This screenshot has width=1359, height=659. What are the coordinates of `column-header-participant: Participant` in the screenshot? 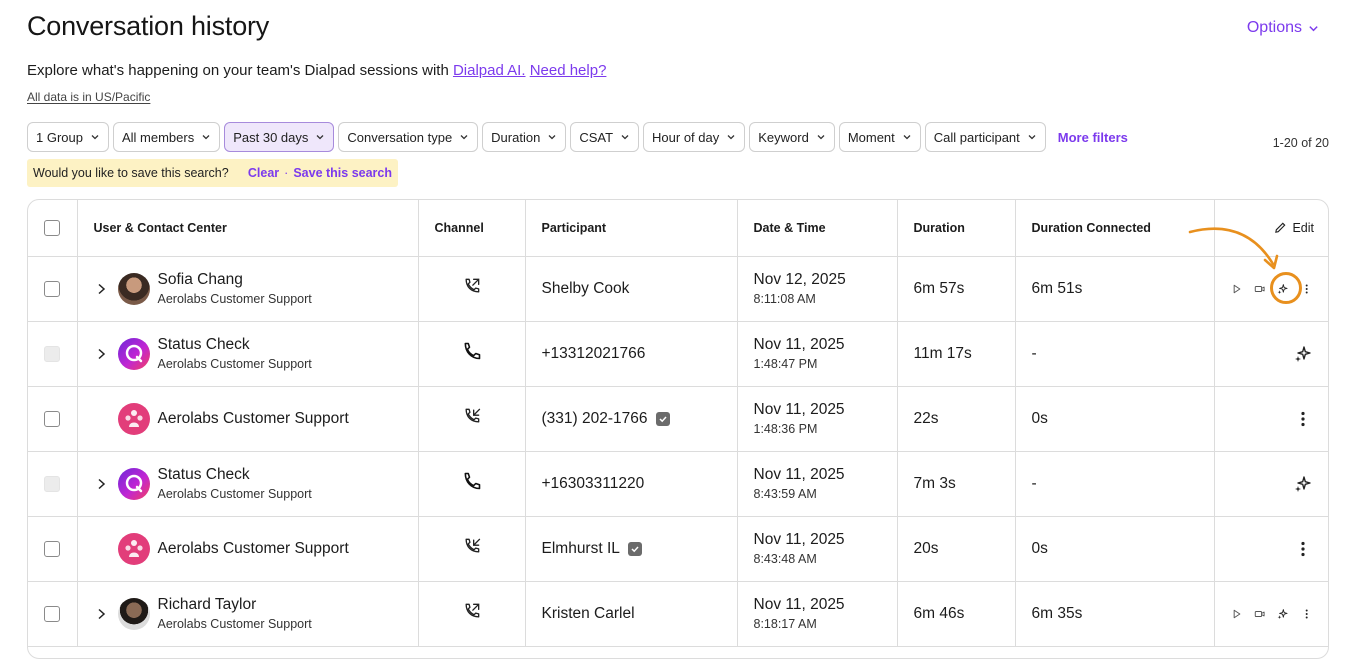 It's located at (631, 228).